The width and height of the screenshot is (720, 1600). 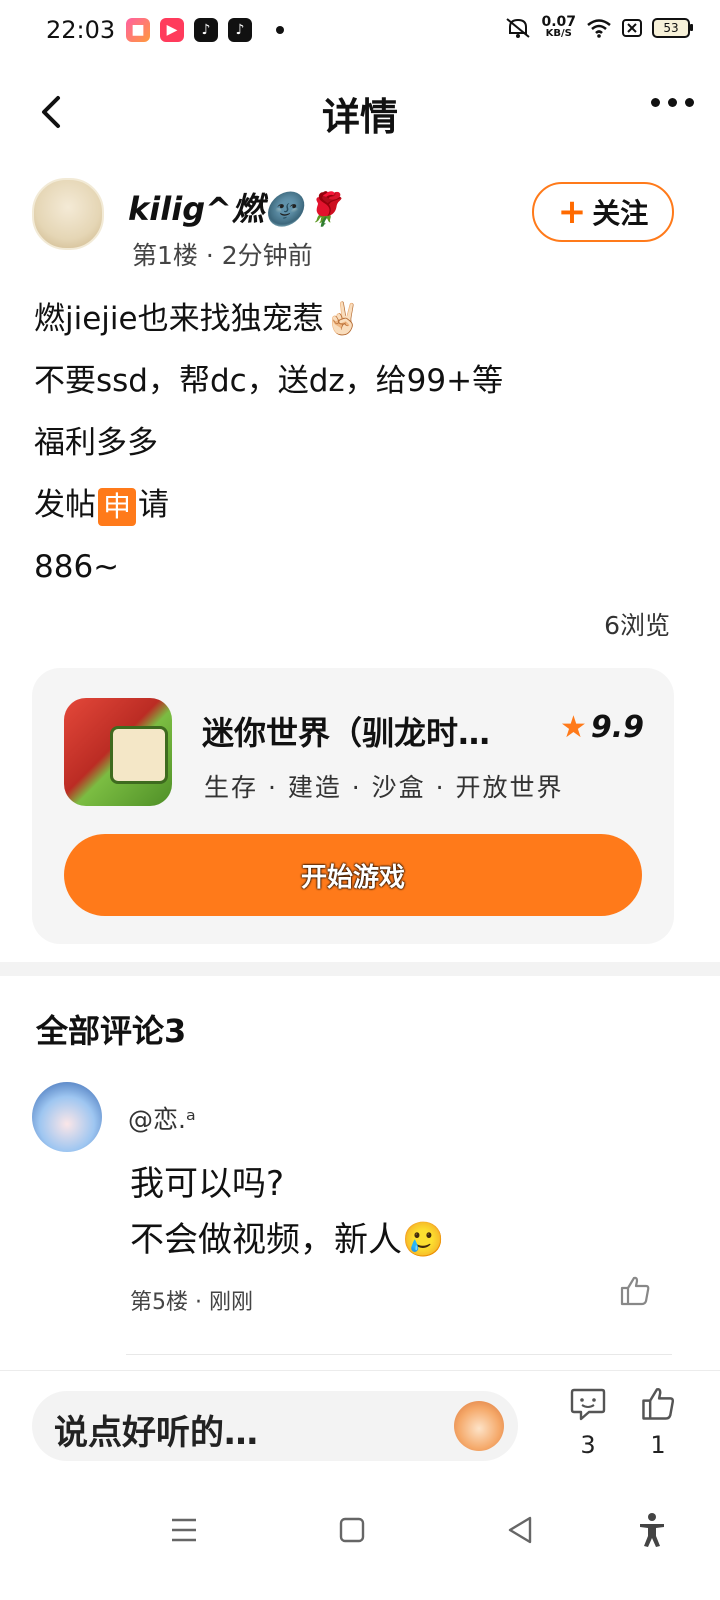 What do you see at coordinates (162, 1118) in the screenshot?
I see `commenter-name: @恋.ᵃ` at bounding box center [162, 1118].